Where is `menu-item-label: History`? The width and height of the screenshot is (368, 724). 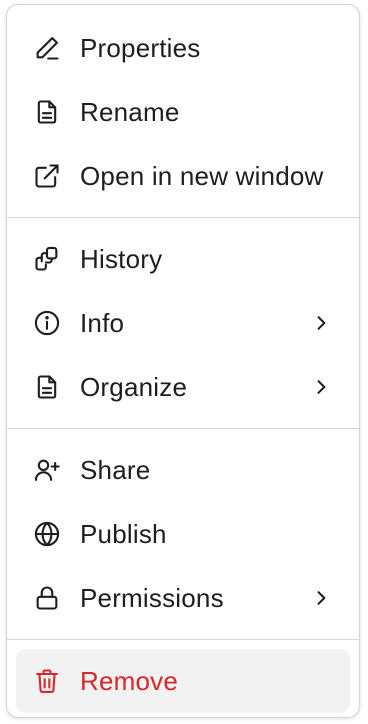 menu-item-label: History is located at coordinates (121, 258).